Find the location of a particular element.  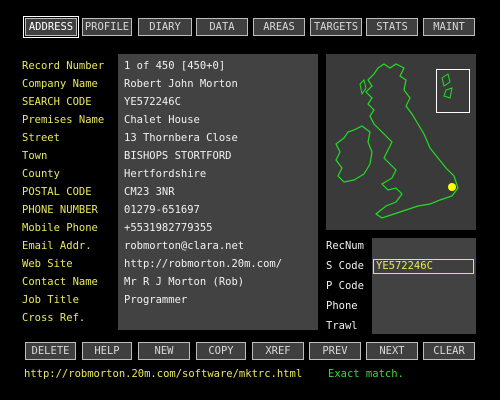

value-web-site: http://robmorton.20m.com/ is located at coordinates (203, 264).